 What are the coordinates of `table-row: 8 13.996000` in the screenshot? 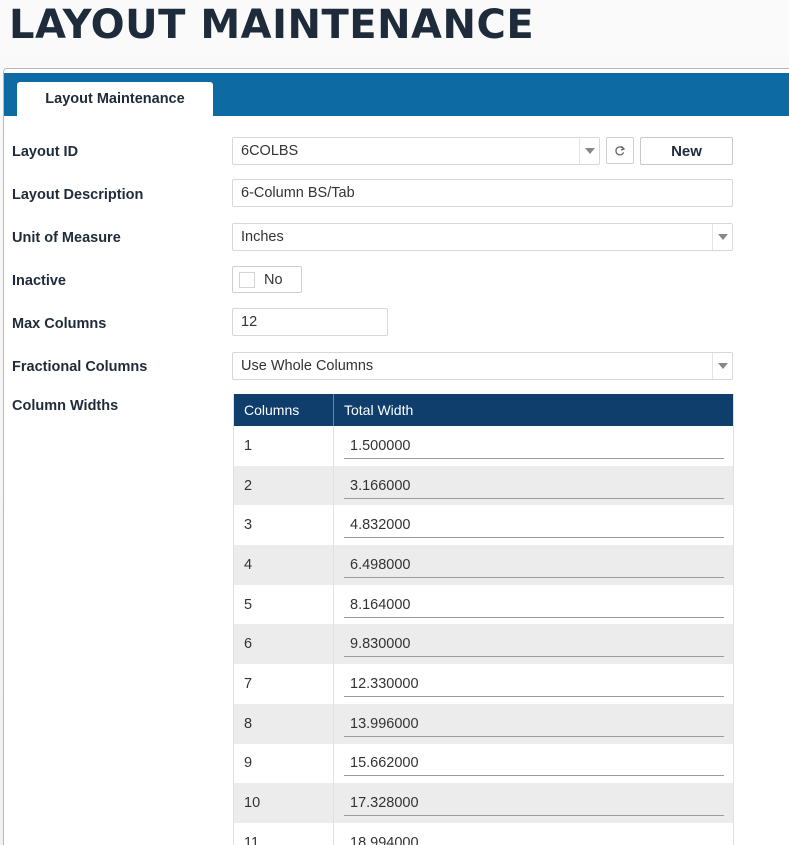 It's located at (483, 723).